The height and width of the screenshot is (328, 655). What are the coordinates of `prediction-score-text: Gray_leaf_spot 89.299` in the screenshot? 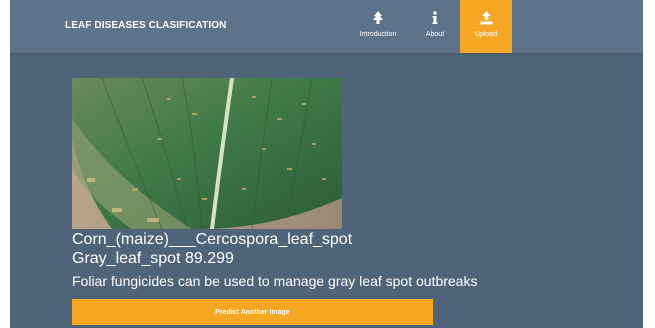 It's located at (153, 258).